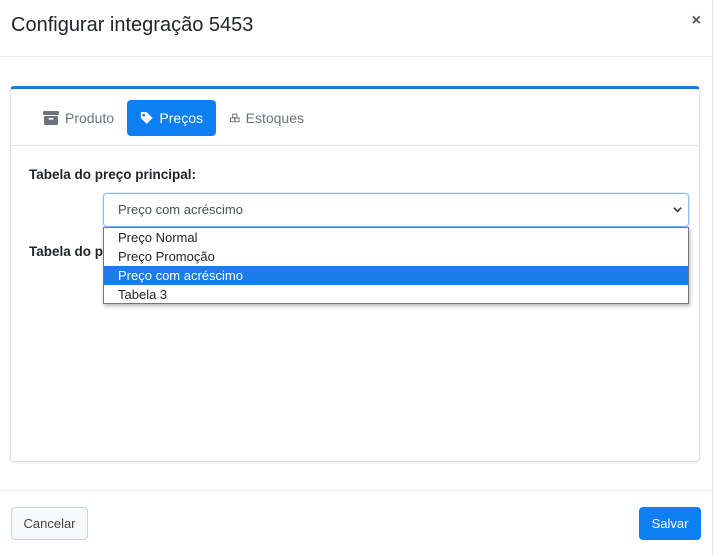  What do you see at coordinates (113, 174) in the screenshot?
I see `main-price-table-label: Tabela do preço principal:` at bounding box center [113, 174].